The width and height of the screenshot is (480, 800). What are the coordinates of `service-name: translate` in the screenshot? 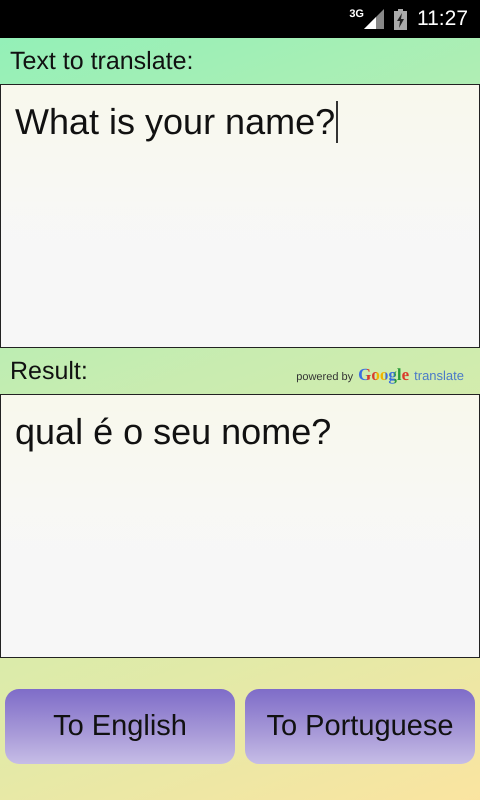 It's located at (439, 375).